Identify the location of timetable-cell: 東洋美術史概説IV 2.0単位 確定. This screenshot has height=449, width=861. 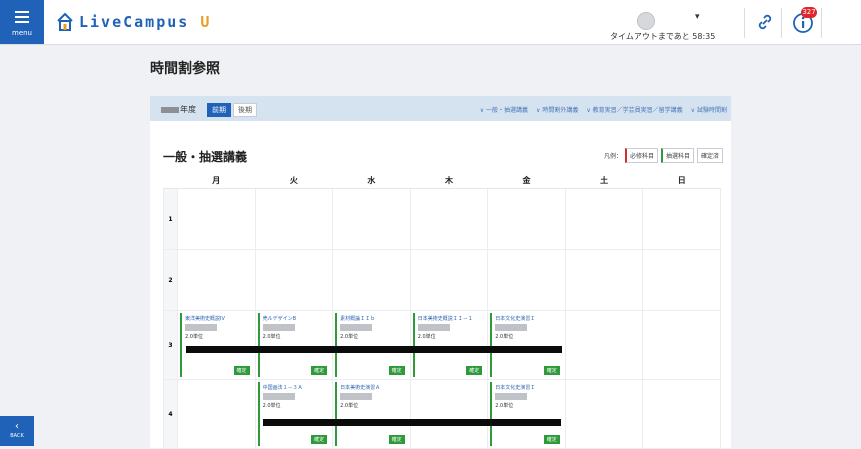
(216, 345).